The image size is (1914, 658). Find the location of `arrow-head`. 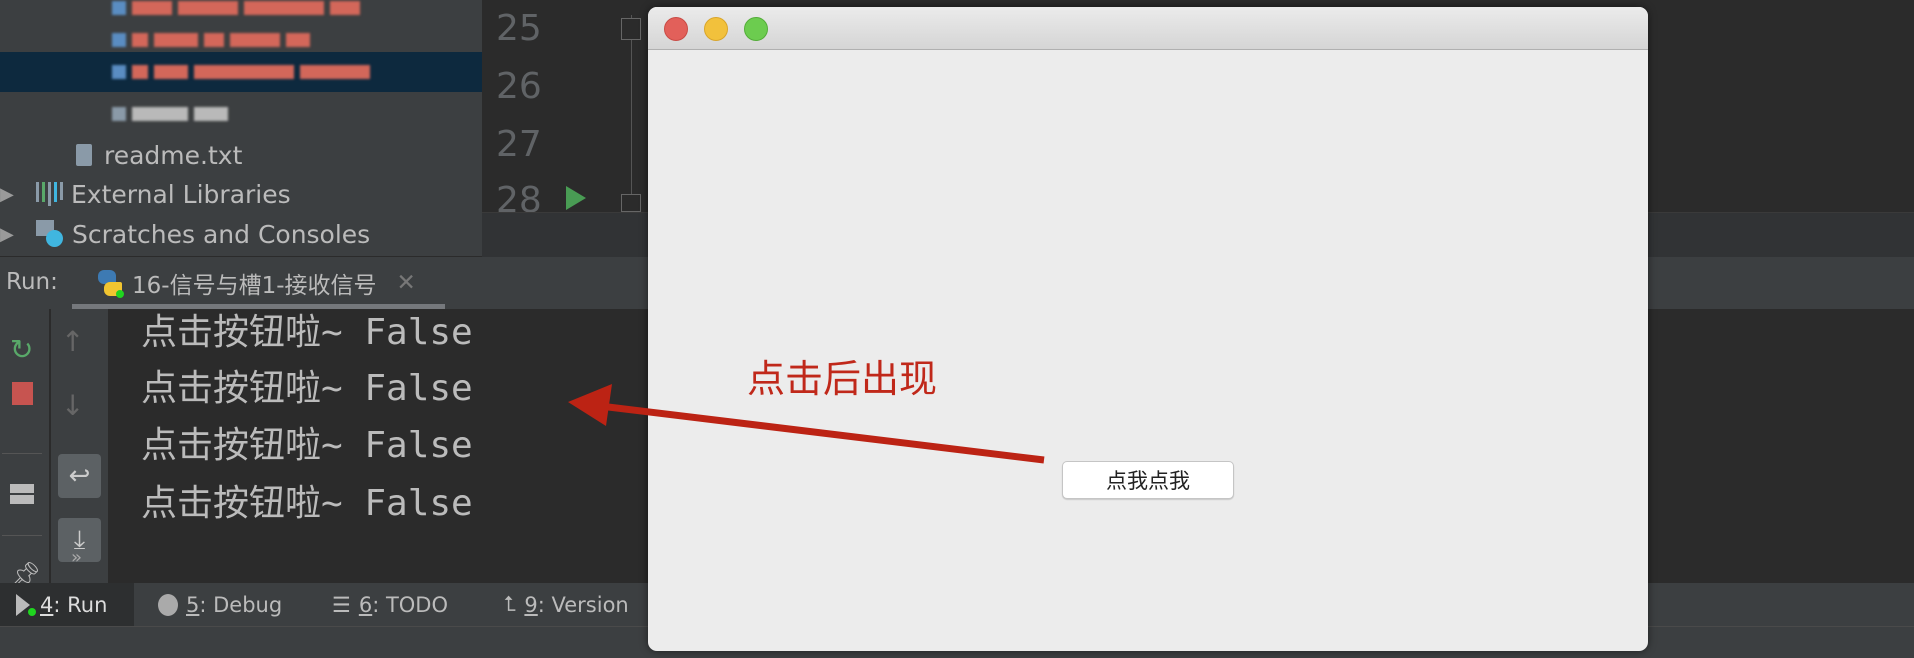

arrow-head is located at coordinates (590, 405).